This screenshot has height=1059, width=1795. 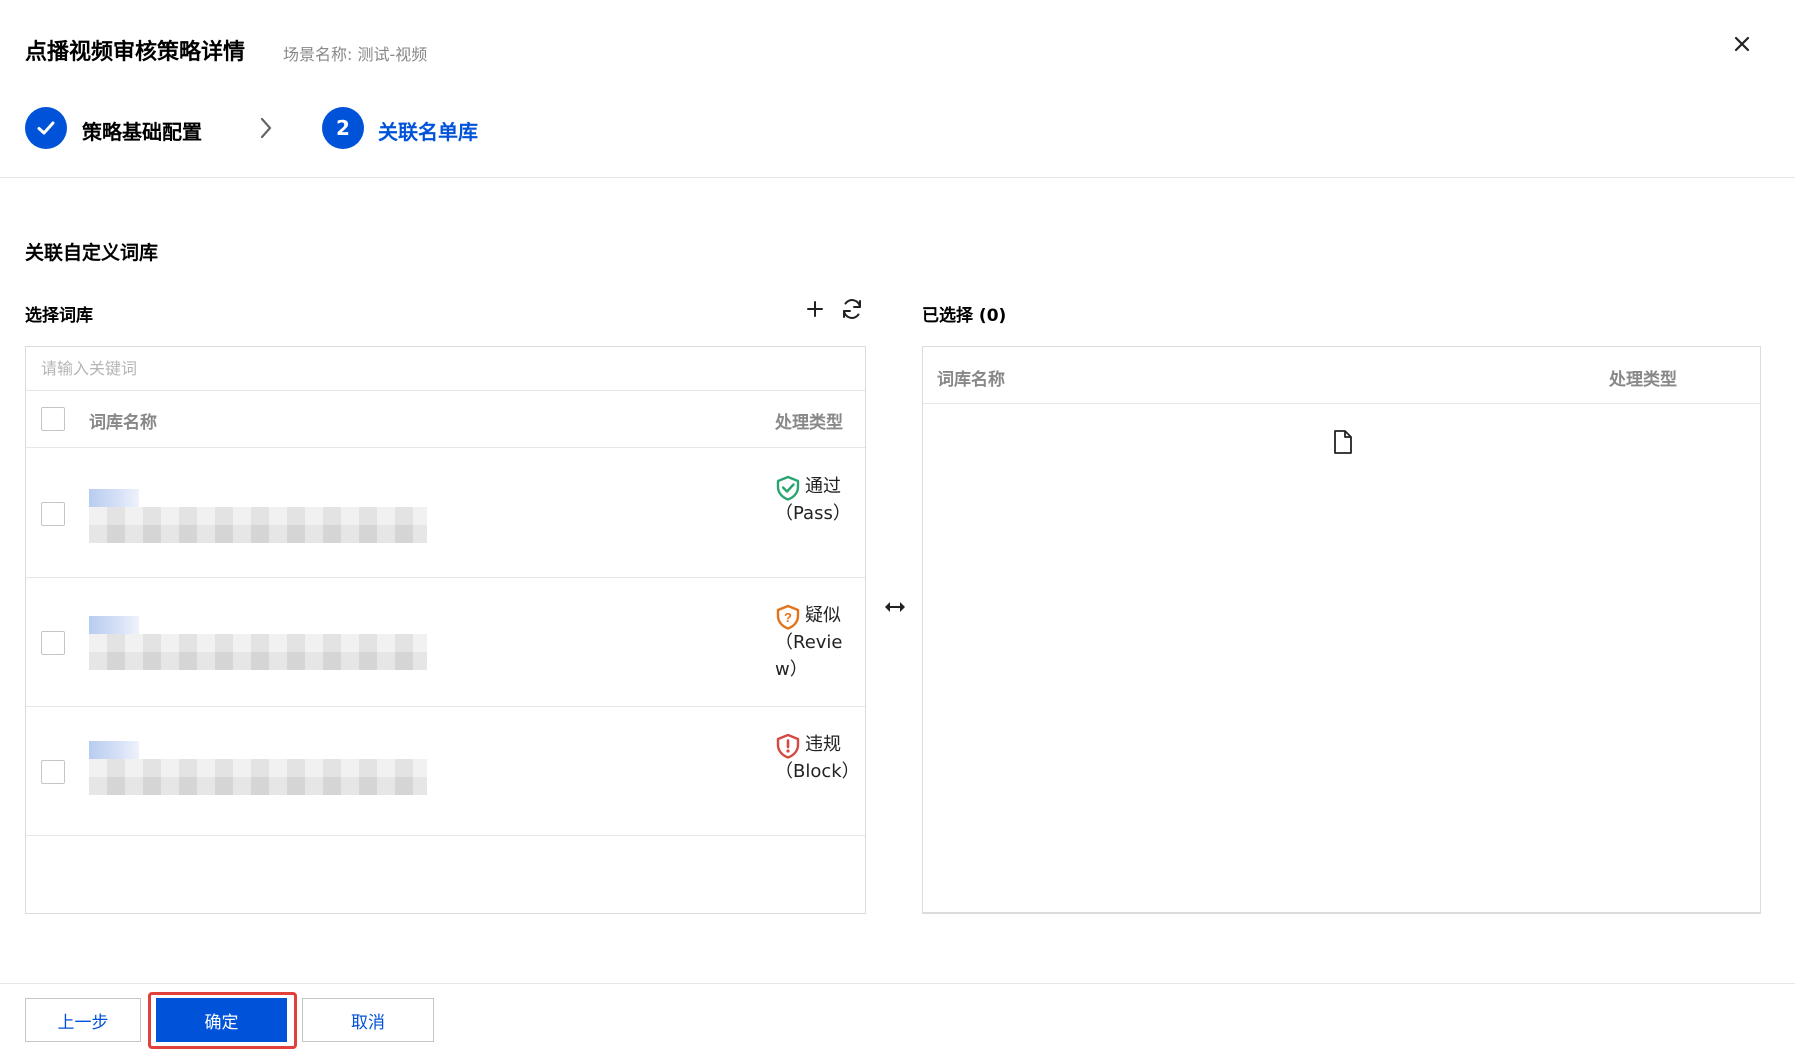 What do you see at coordinates (964, 316) in the screenshot?
I see `selected-count-label: 已选择 (0)` at bounding box center [964, 316].